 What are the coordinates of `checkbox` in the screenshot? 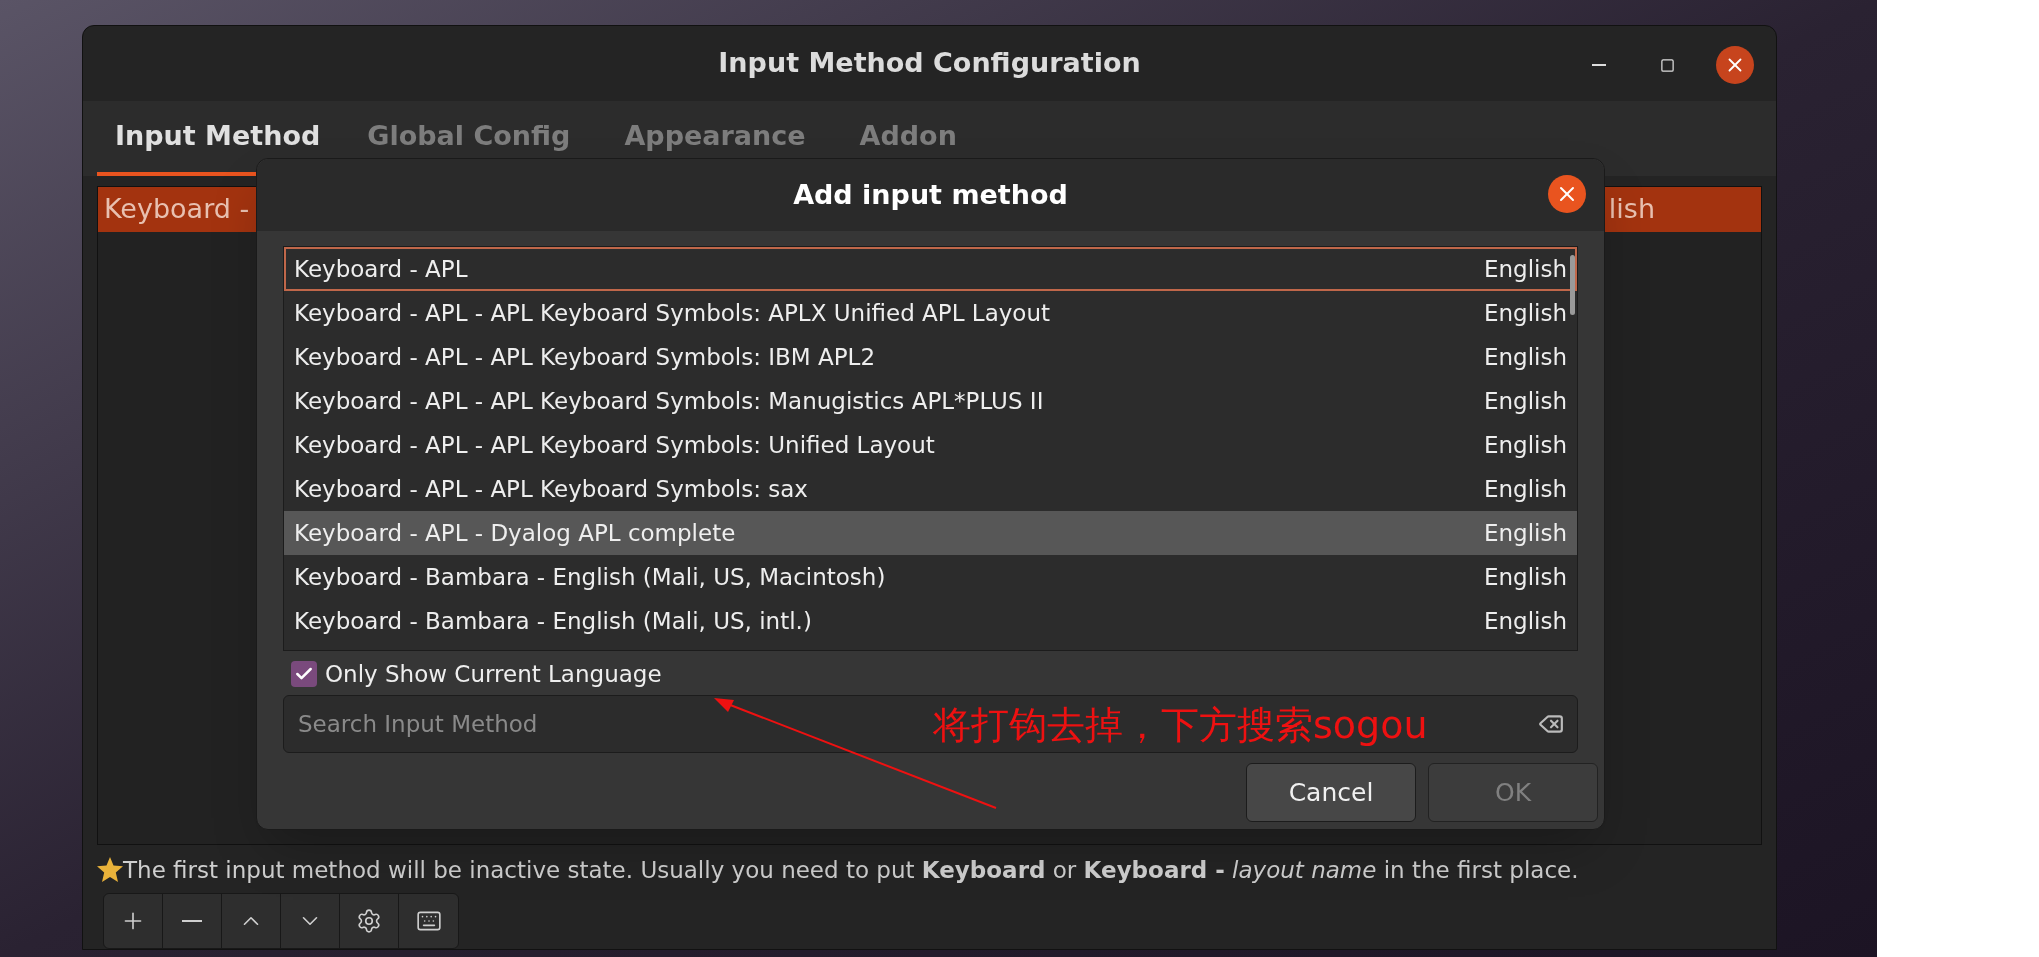 It's located at (304, 674).